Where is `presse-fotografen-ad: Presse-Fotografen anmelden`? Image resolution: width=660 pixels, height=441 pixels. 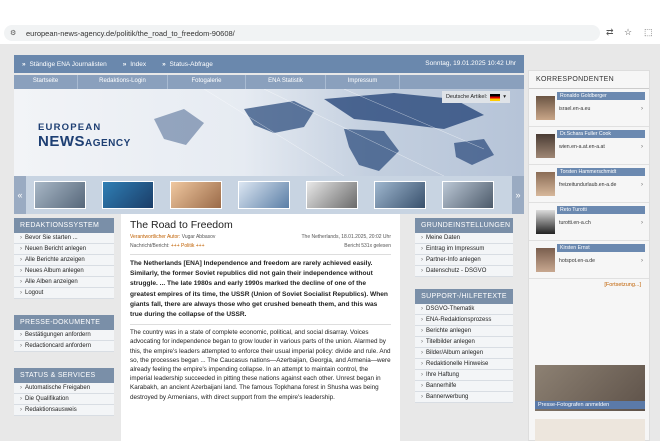
presse-fotografen-ad: Presse-Fotografen anmelden is located at coordinates (590, 388).